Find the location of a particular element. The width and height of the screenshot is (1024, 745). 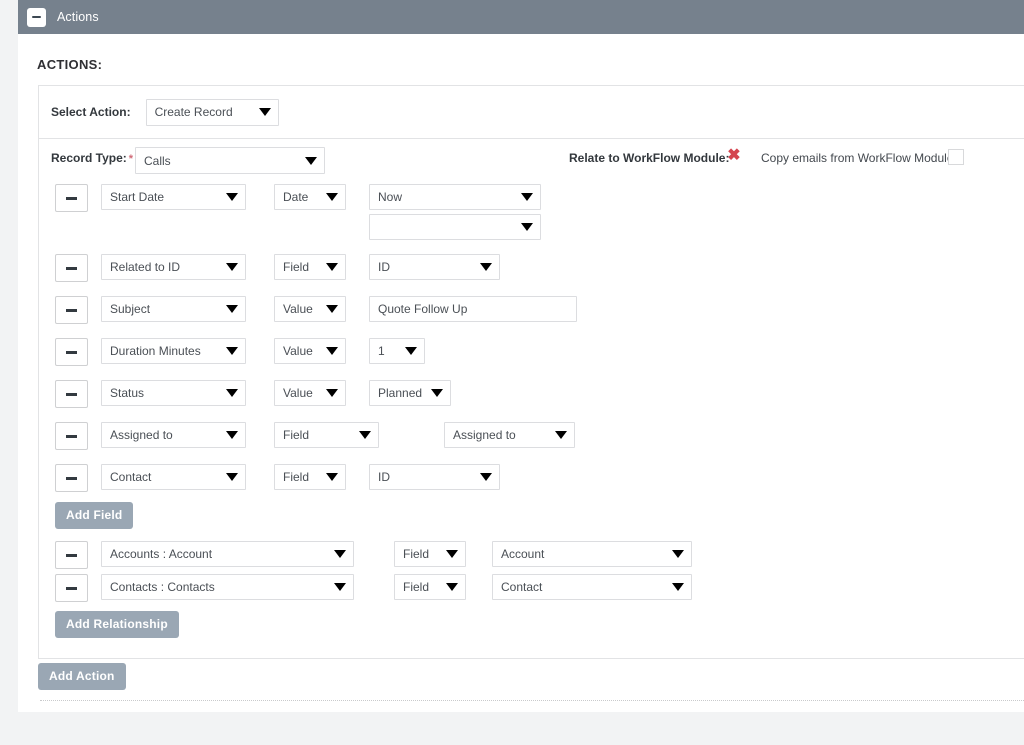

relationship-value-dropdown: Contact is located at coordinates (592, 587).